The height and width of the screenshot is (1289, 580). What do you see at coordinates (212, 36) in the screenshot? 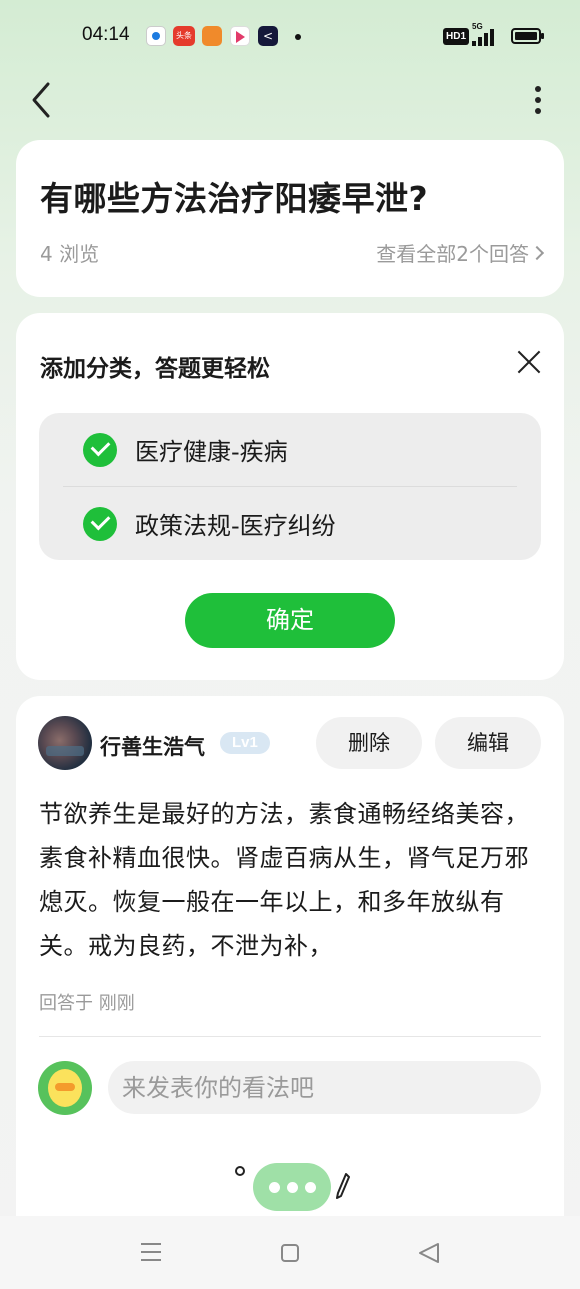
I see `reader-notification-icon` at bounding box center [212, 36].